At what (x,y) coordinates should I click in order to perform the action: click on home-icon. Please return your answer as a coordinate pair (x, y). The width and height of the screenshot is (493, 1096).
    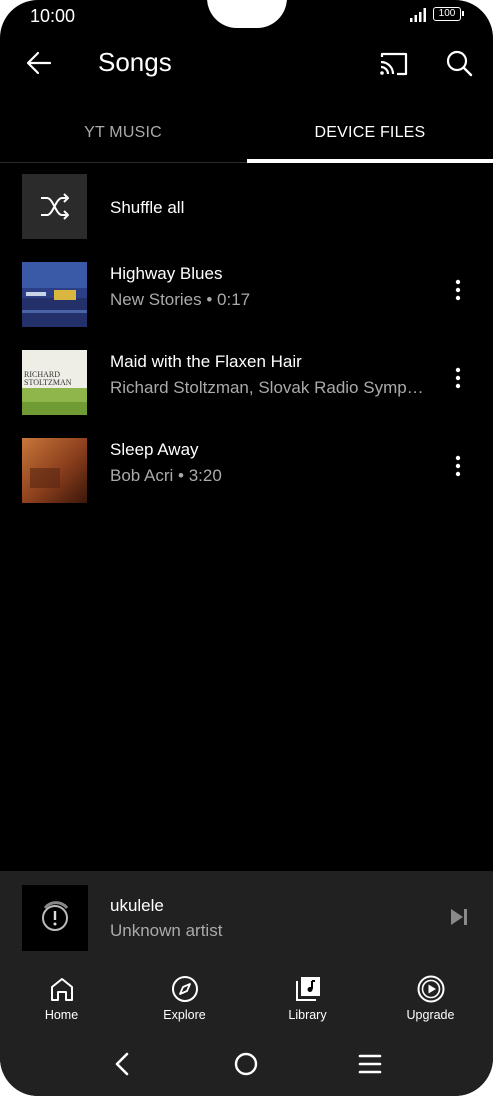
    Looking at the image, I should click on (62, 989).